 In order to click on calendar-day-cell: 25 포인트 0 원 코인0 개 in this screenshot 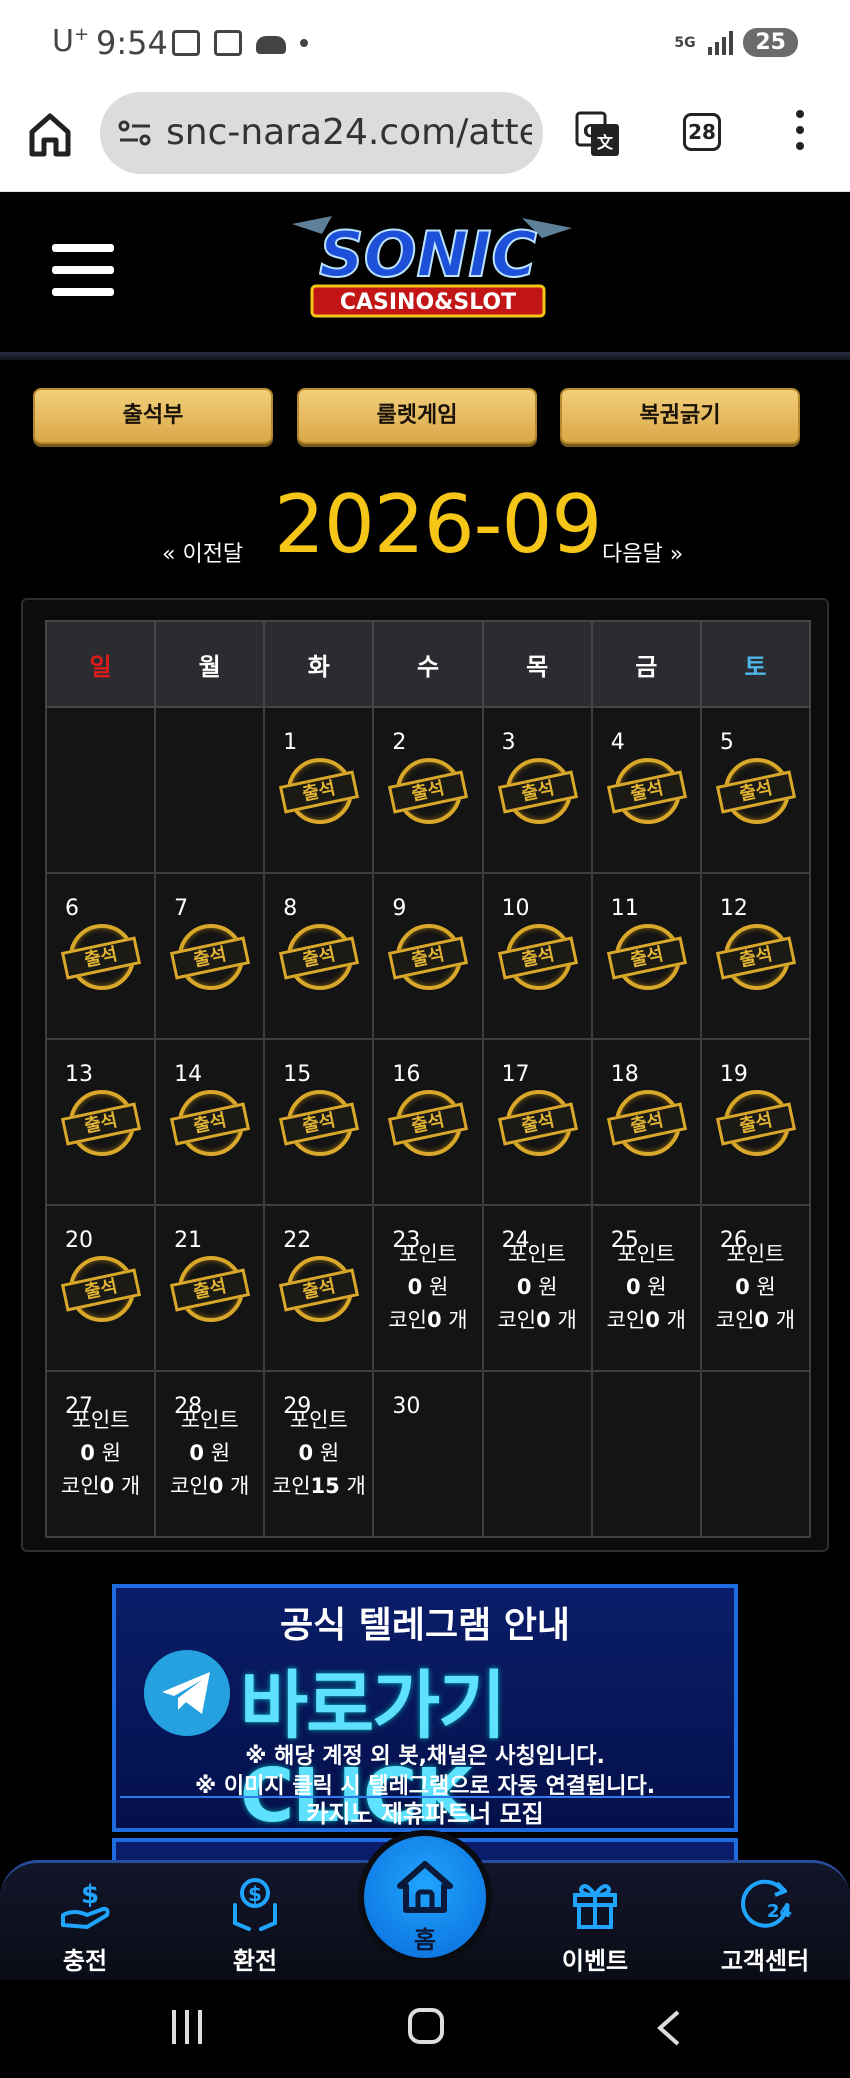, I will do `click(646, 1288)`.